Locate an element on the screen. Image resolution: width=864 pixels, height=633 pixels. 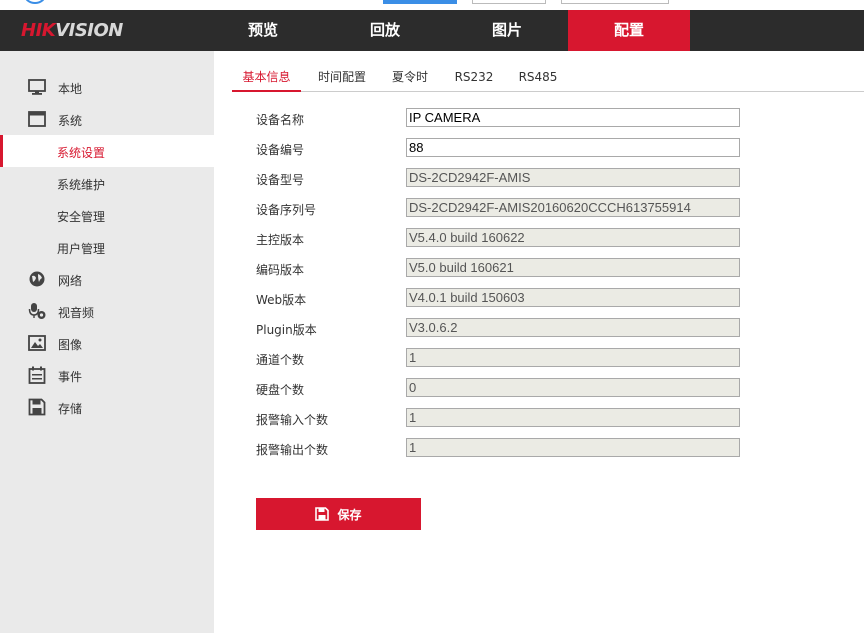
sidebar-item-storage: 存储 is located at coordinates (107, 407).